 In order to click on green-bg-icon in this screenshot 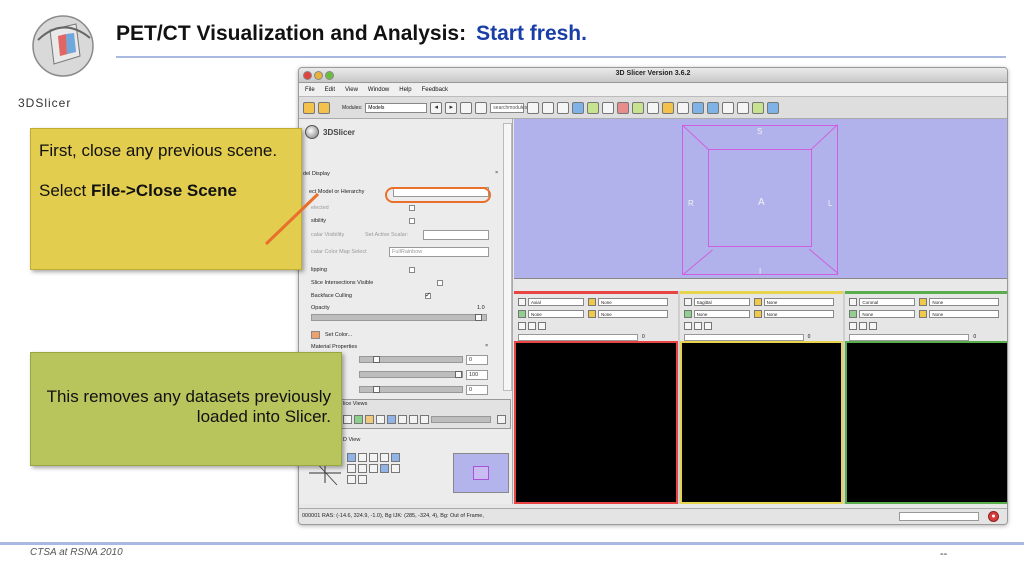, I will do `click(923, 314)`.